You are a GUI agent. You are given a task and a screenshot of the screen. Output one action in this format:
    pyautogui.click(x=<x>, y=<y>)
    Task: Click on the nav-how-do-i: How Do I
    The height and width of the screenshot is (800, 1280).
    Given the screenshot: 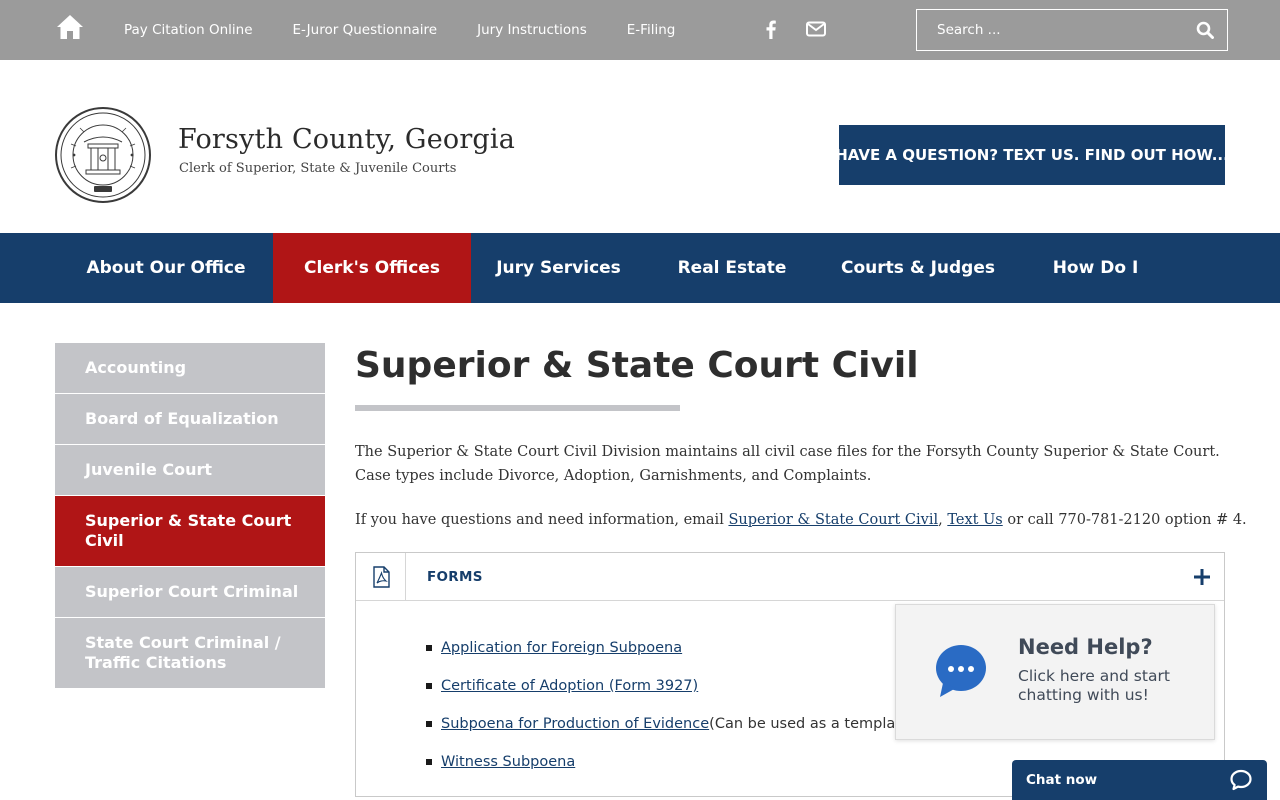 What is the action you would take?
    pyautogui.click(x=1095, y=268)
    